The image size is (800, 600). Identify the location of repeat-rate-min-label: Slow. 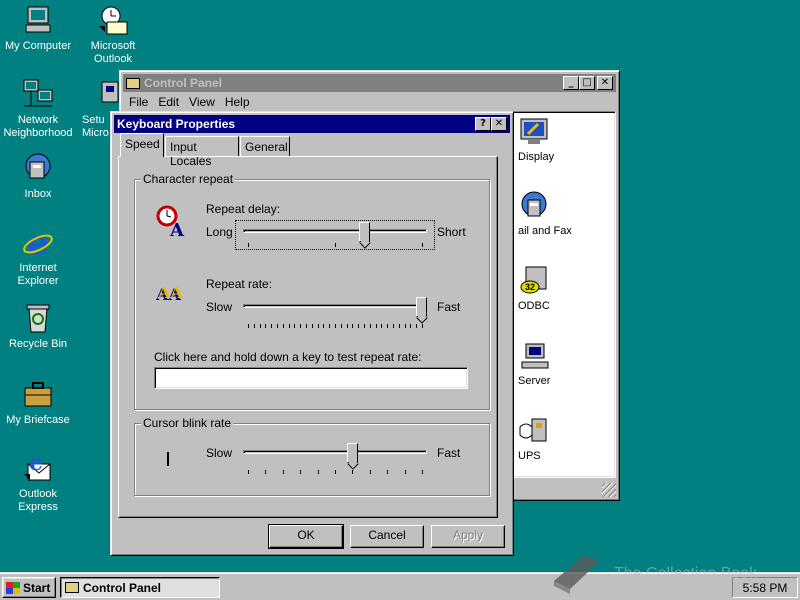
(219, 307).